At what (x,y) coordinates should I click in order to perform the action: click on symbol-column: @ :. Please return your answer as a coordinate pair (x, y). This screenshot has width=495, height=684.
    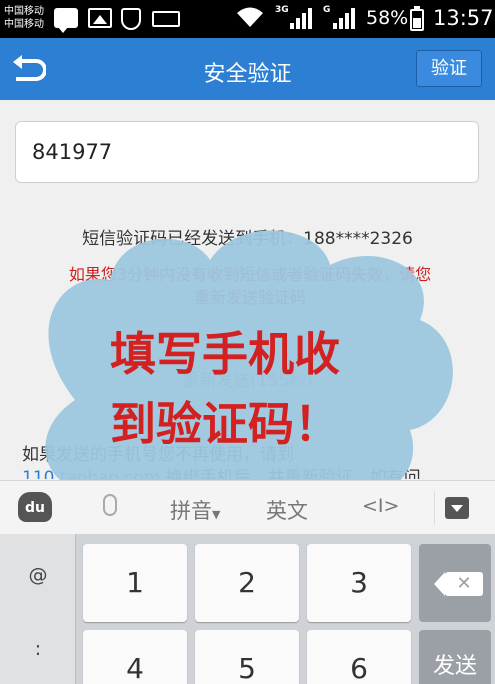
    Looking at the image, I should click on (38, 609).